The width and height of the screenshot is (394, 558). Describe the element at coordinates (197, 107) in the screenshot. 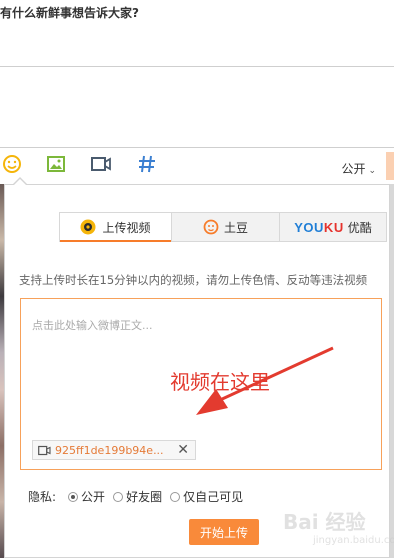

I see `compose-textarea` at that location.